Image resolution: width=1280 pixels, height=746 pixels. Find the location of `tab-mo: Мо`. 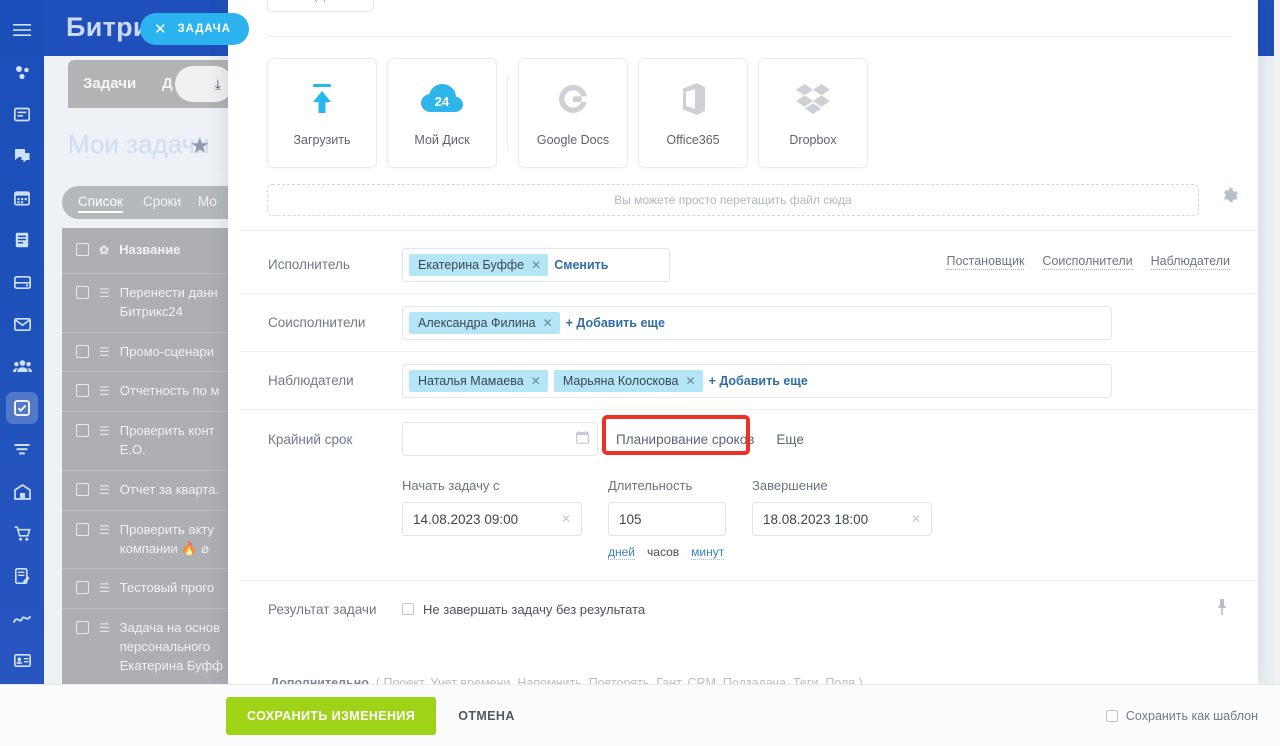

tab-mo: Мо is located at coordinates (207, 201).